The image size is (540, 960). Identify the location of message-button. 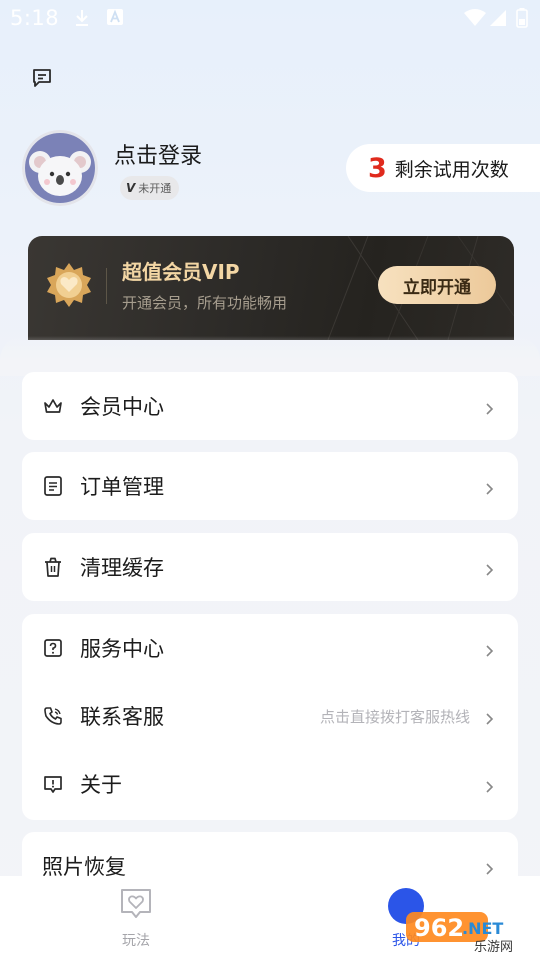
(42, 80).